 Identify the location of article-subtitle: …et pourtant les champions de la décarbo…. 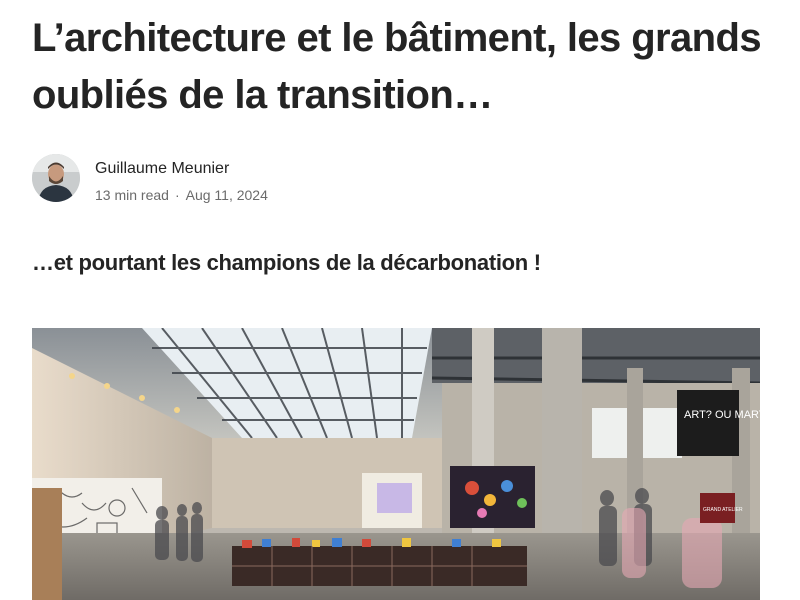
(286, 262).